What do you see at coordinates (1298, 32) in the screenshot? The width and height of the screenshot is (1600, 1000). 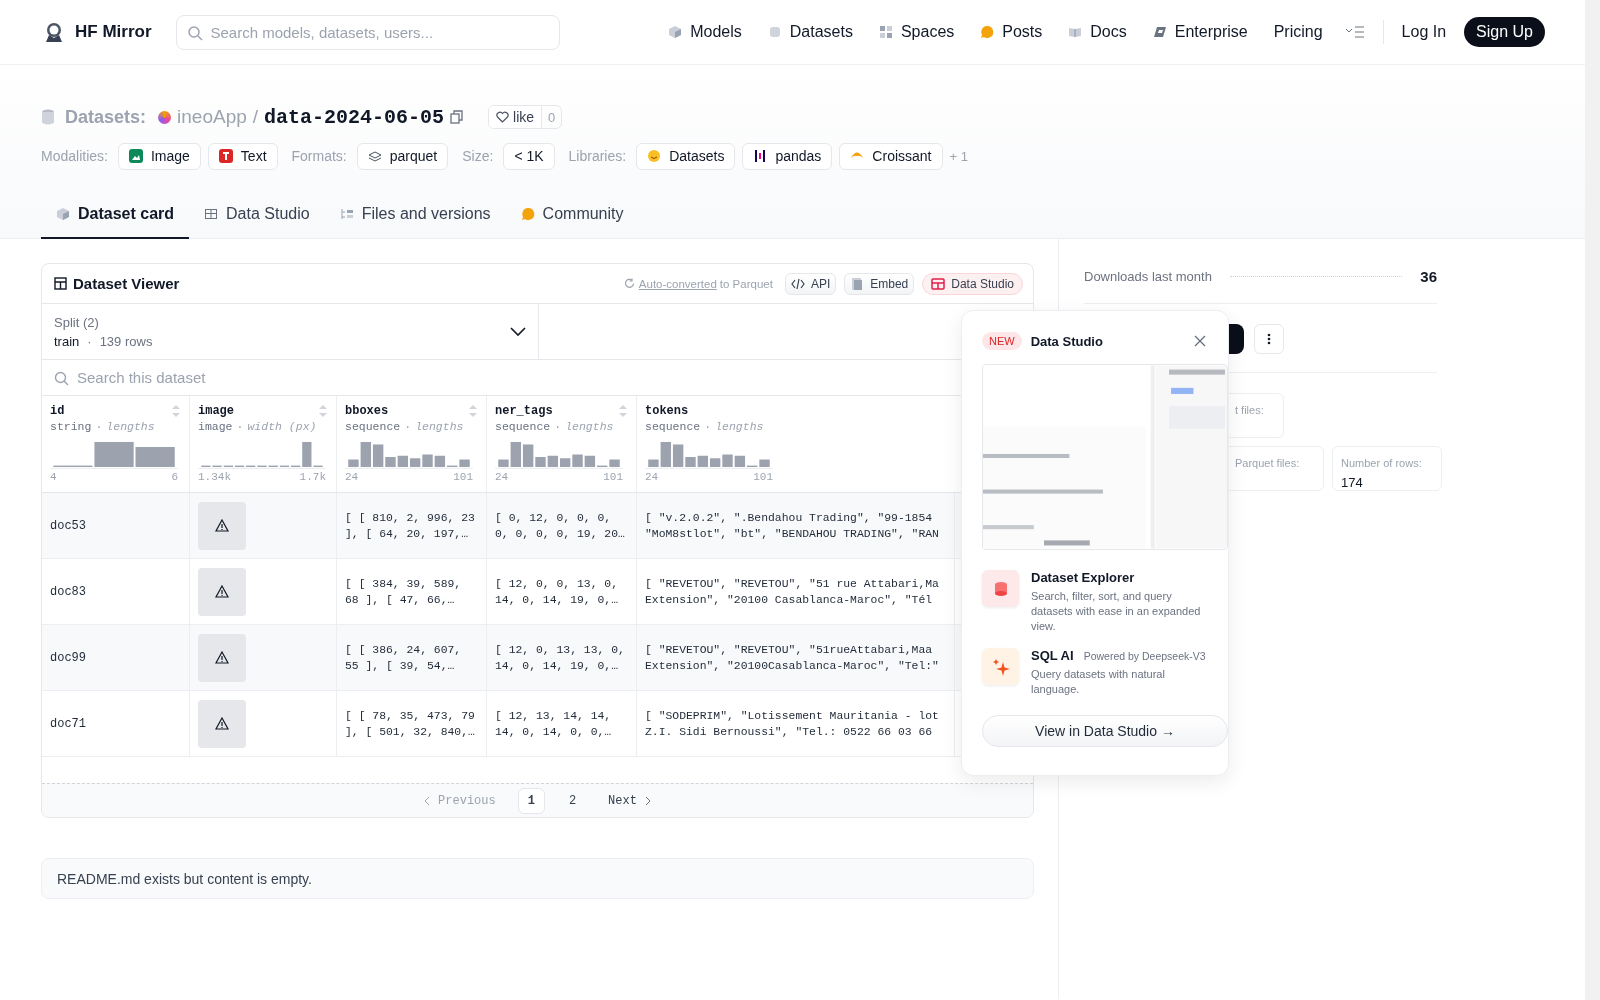 I see `nav-link: Pricing` at bounding box center [1298, 32].